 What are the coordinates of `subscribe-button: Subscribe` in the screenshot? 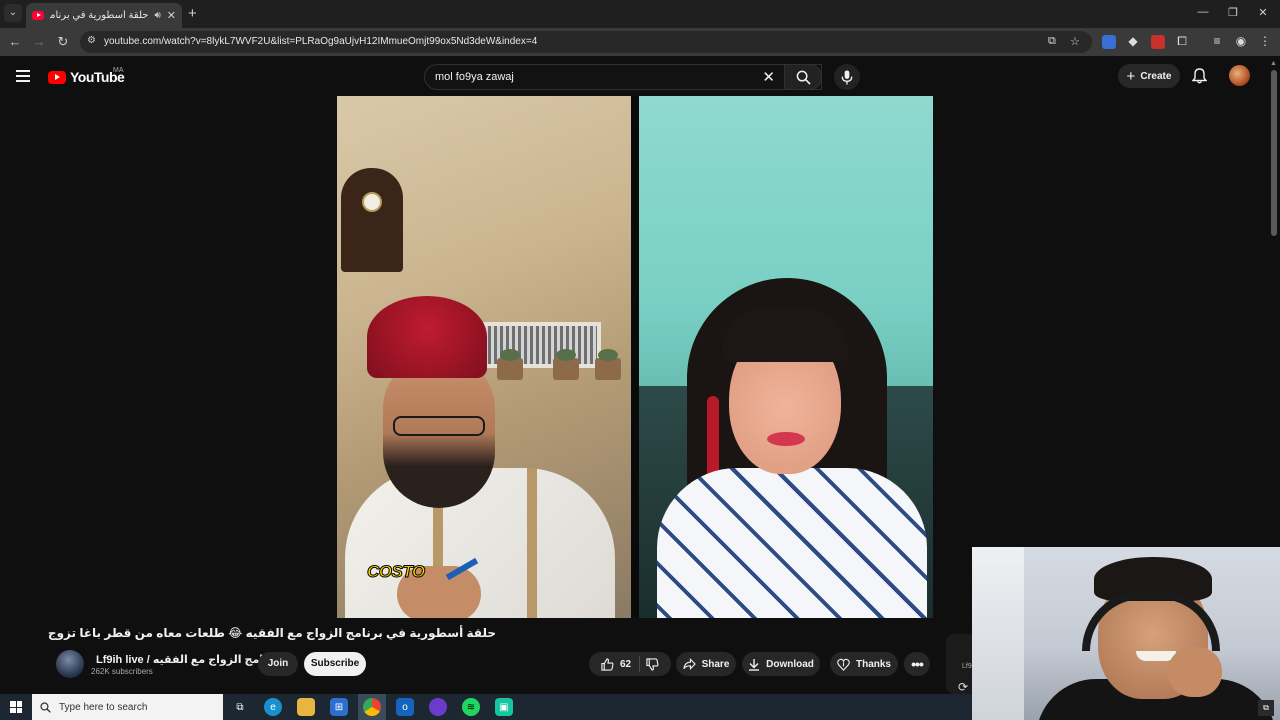 It's located at (335, 664).